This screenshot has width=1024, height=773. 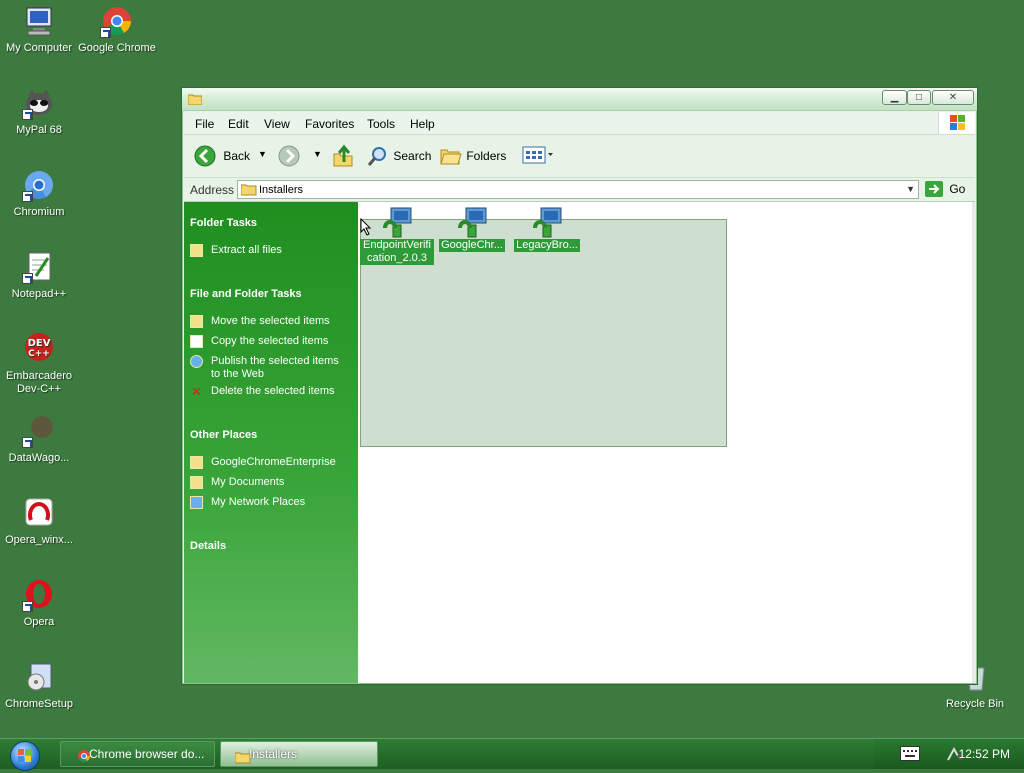 I want to click on desktop-icon-label: Opera, so click(x=39, y=622).